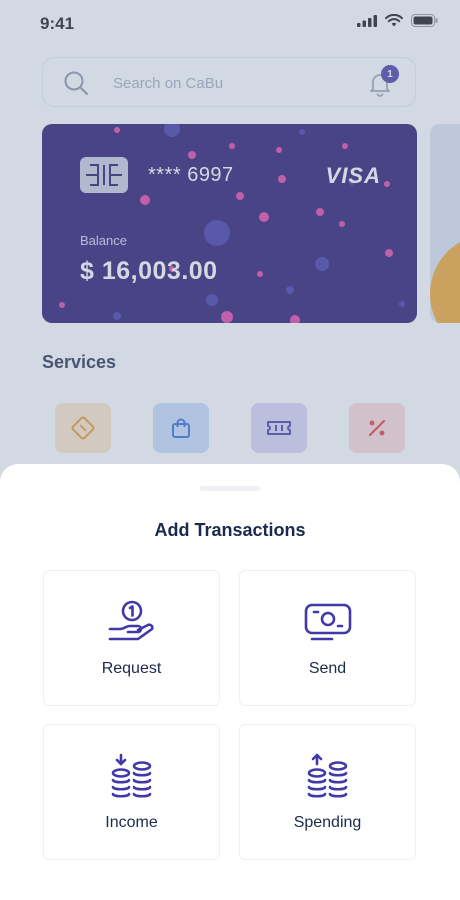 The height and width of the screenshot is (900, 460). Describe the element at coordinates (131, 620) in the screenshot. I see `hand-coin-icon` at that location.